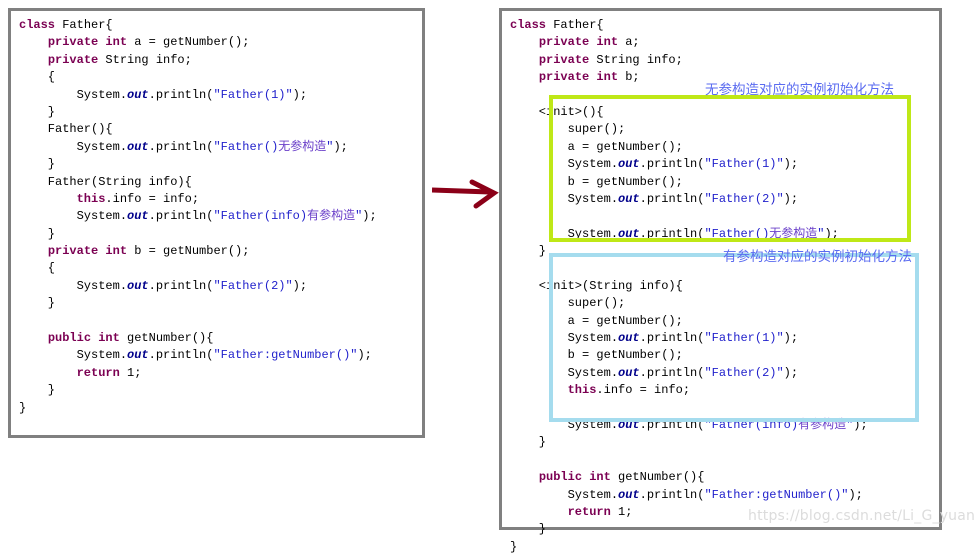 This screenshot has width=975, height=556. I want to click on no-arg-init-annotation-label: 无参构造对应的实例初始化方法, so click(799, 90).